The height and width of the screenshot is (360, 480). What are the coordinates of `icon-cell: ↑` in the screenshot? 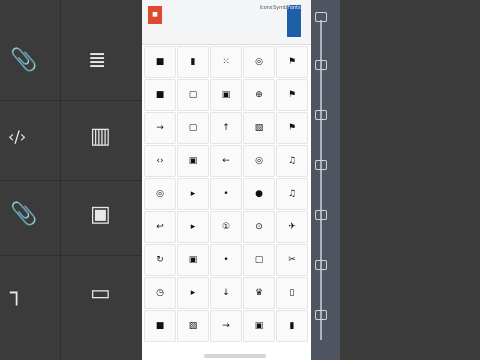 It's located at (226, 128).